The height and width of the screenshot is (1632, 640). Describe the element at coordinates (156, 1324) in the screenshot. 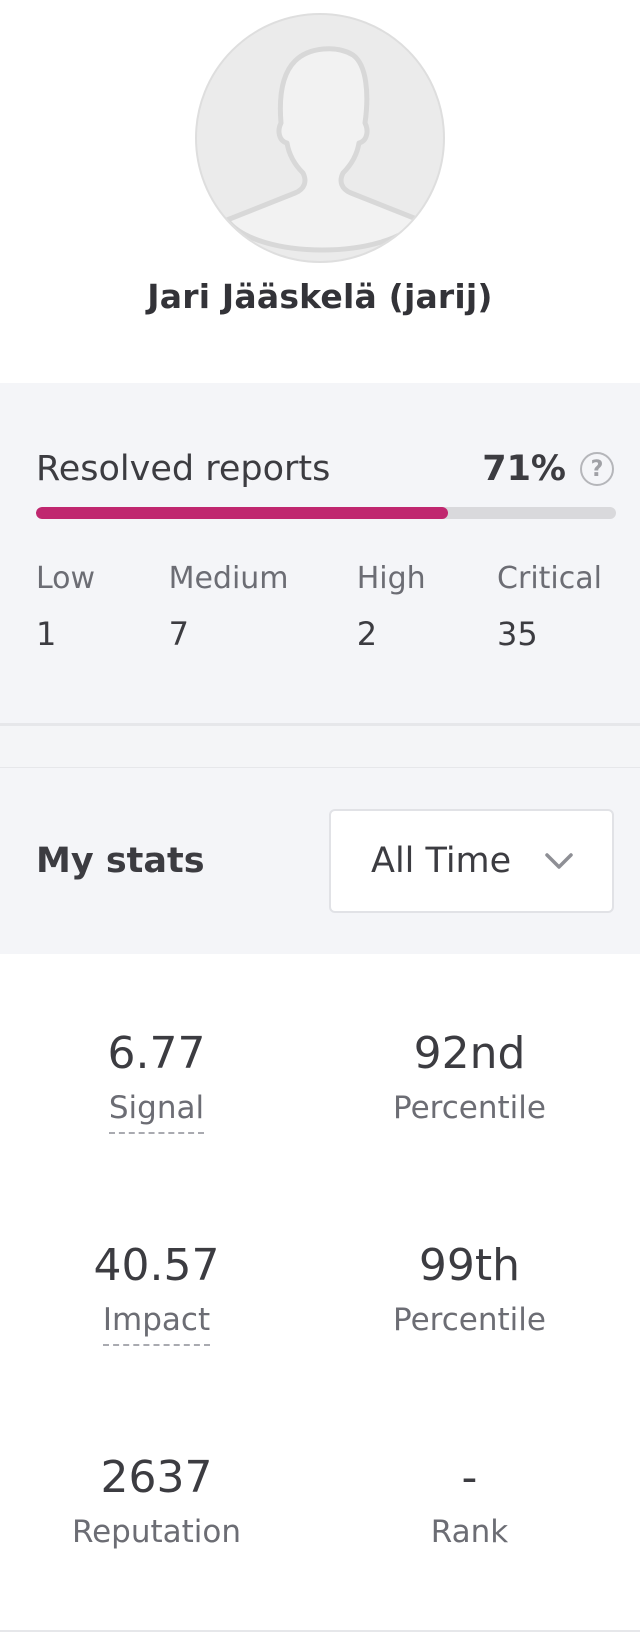

I see `impact-tooltip-label: Impact` at that location.